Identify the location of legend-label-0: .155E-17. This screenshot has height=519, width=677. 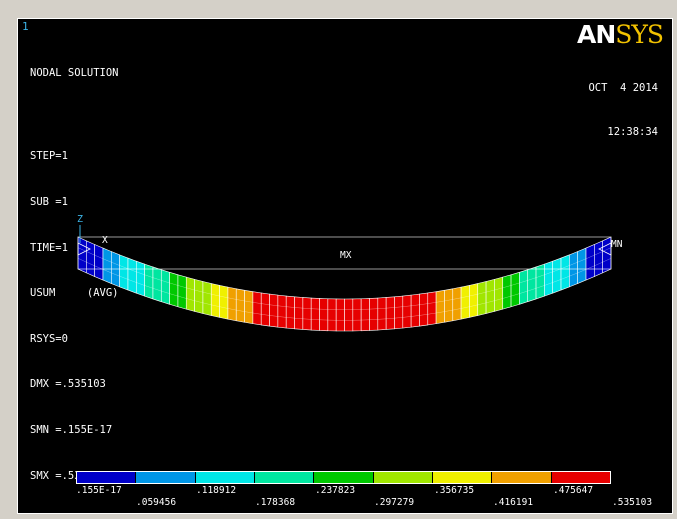
(99, 490).